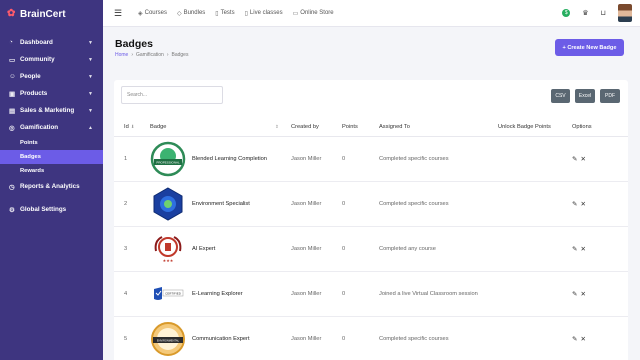  Describe the element at coordinates (51, 127) in the screenshot. I see `sidebar-item-gamification: ◎ Gamification ▲` at that location.